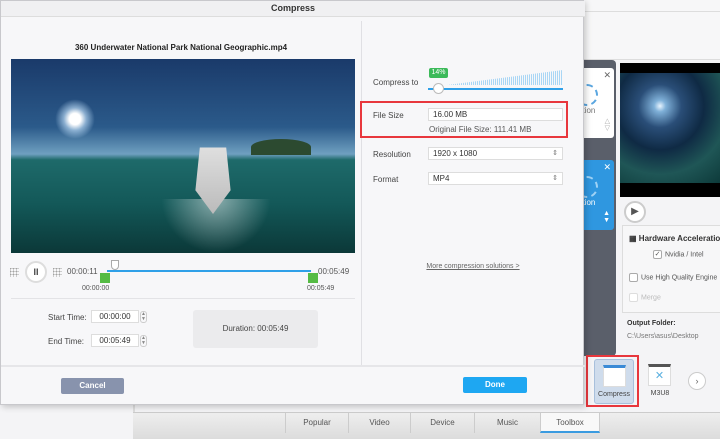 The height and width of the screenshot is (439, 720). I want to click on task-list: ✕ otion △▽ ✕ otion ▲▼, so click(600, 208).